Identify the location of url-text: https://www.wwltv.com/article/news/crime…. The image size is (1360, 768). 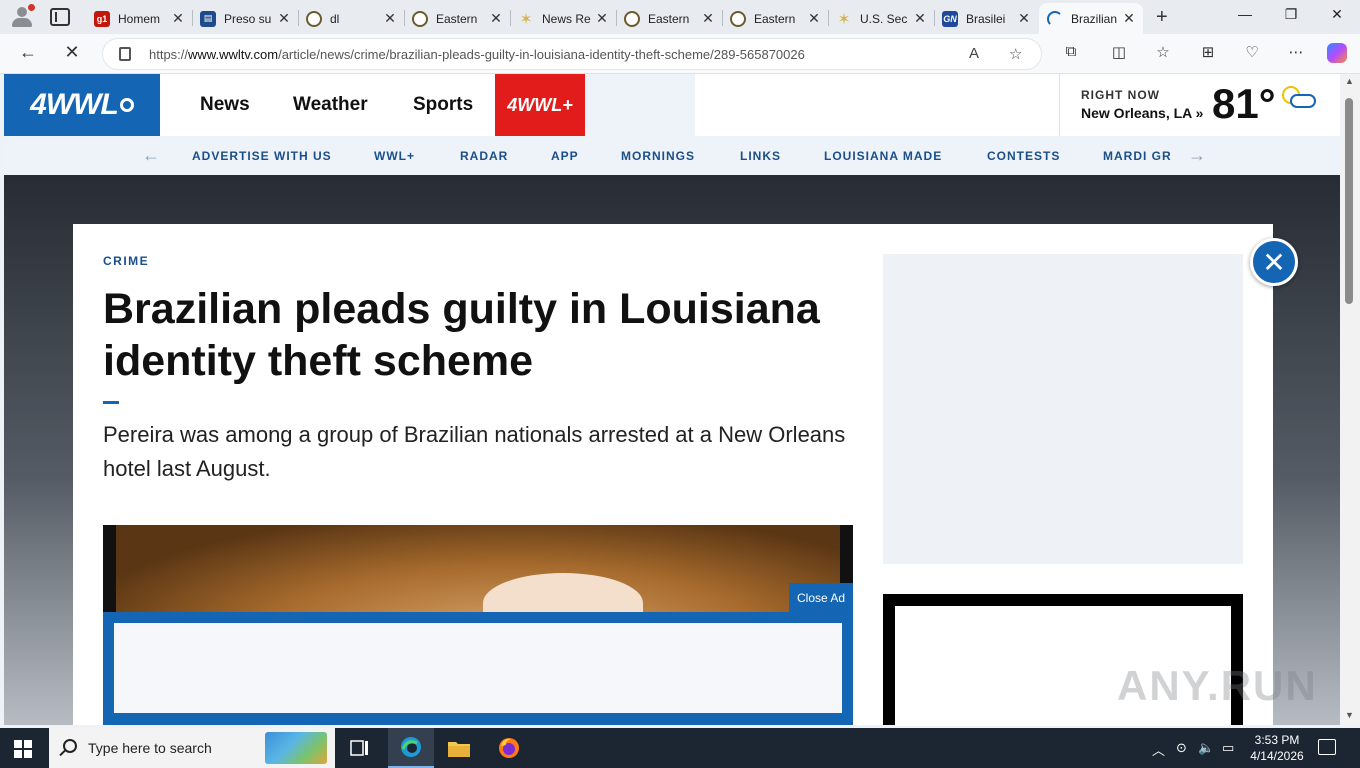
(477, 54).